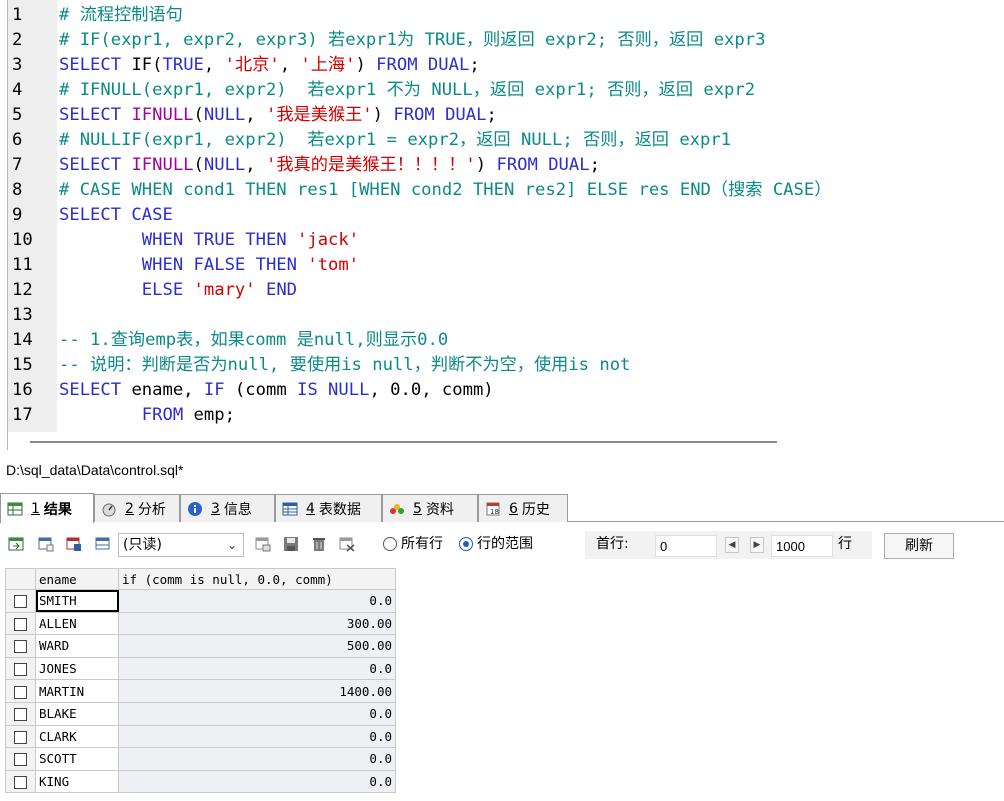 The height and width of the screenshot is (801, 1004). I want to click on code-line: 17 FROM emp;, so click(502, 415).